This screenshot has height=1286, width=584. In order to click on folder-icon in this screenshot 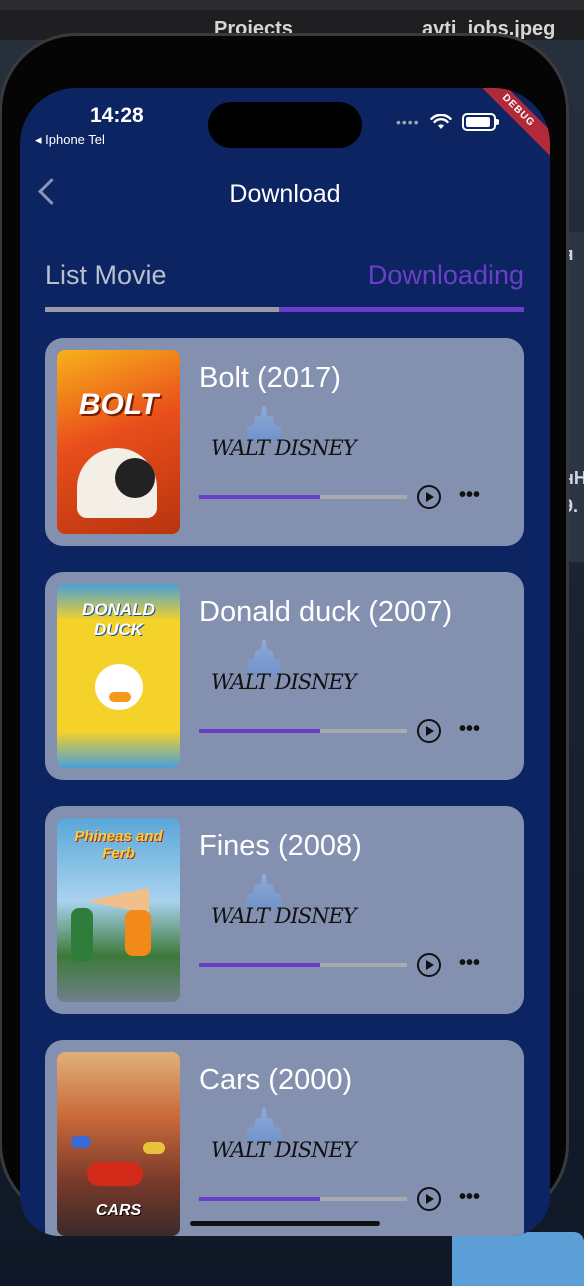, I will do `click(518, 1259)`.